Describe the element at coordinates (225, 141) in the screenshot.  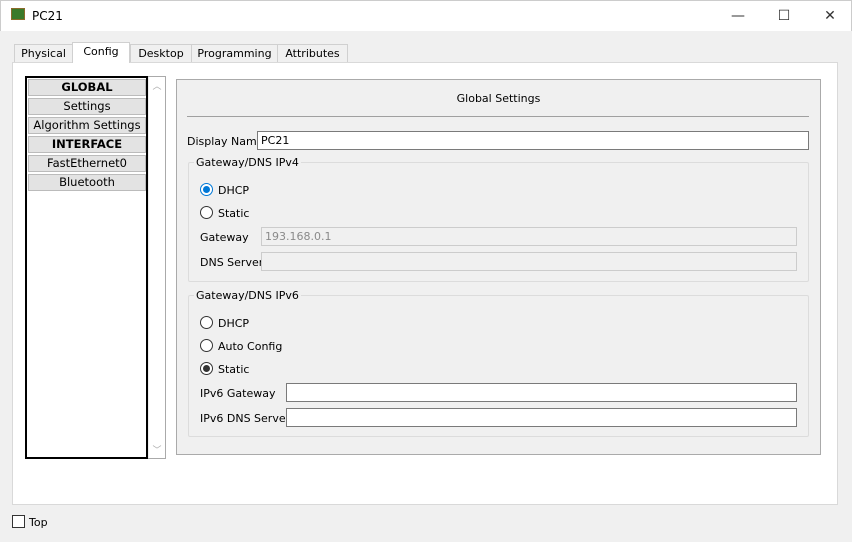
I see `display-name-label: Display Name` at that location.